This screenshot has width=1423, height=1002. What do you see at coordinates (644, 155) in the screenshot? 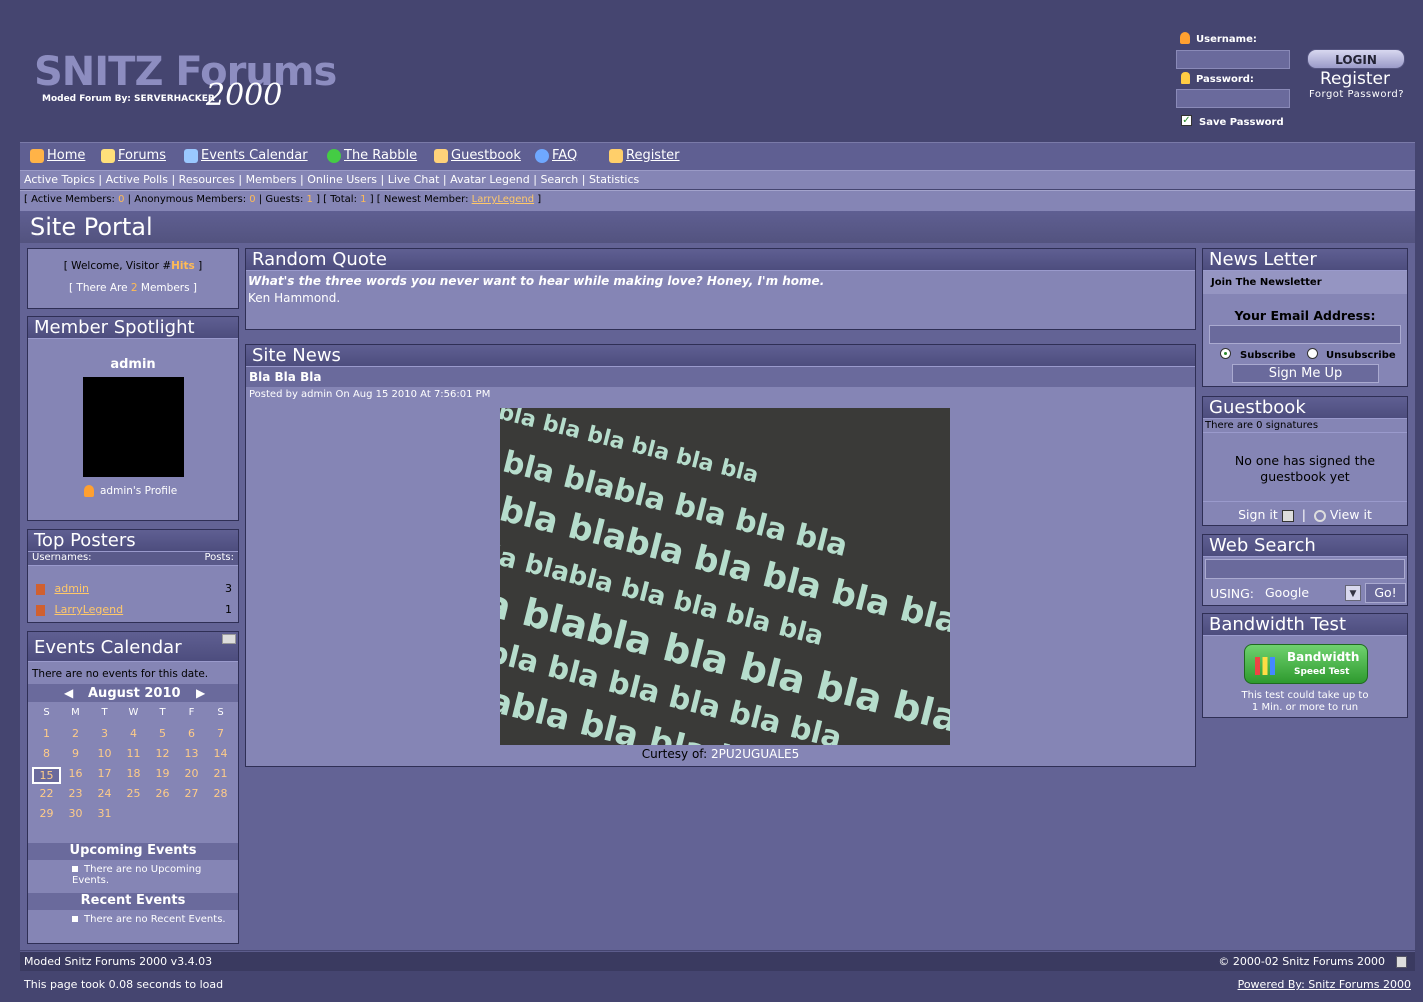
I see `nav-register: Register` at bounding box center [644, 155].